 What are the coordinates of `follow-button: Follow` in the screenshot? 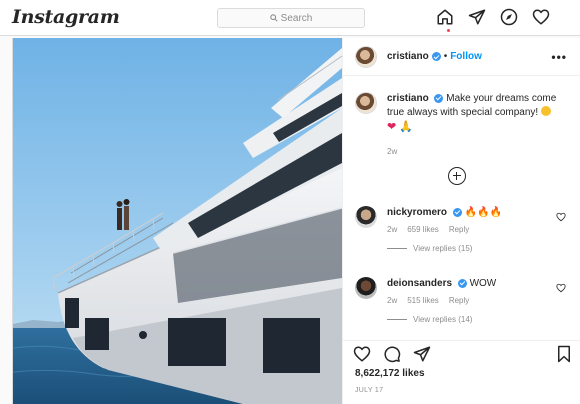 It's located at (466, 56).